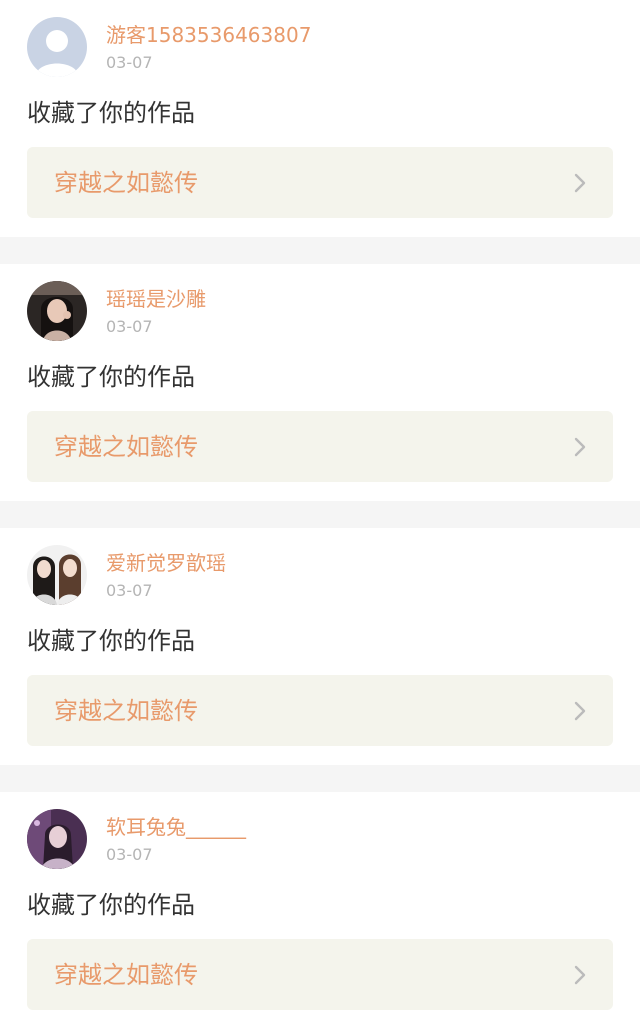 The height and width of the screenshot is (1024, 640). I want to click on default-avatar-icon, so click(57, 47).